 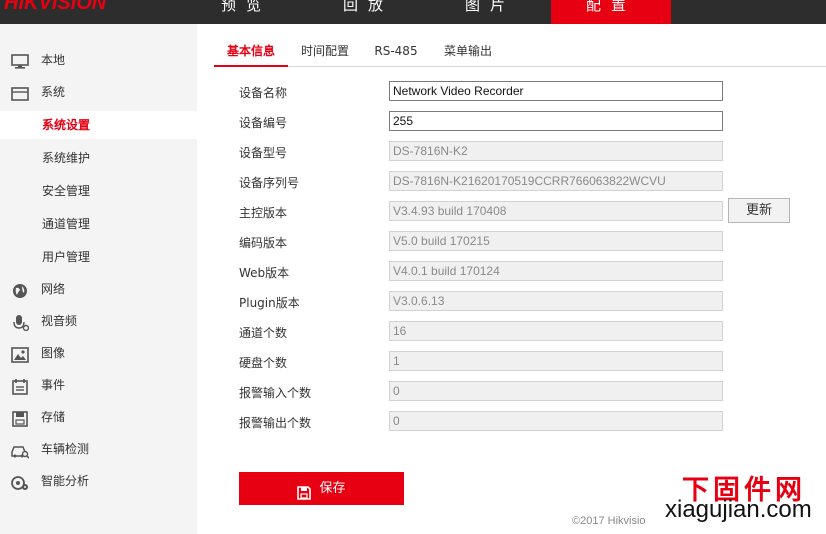 I want to click on tab-basic-info: 基本信息, so click(x=251, y=52).